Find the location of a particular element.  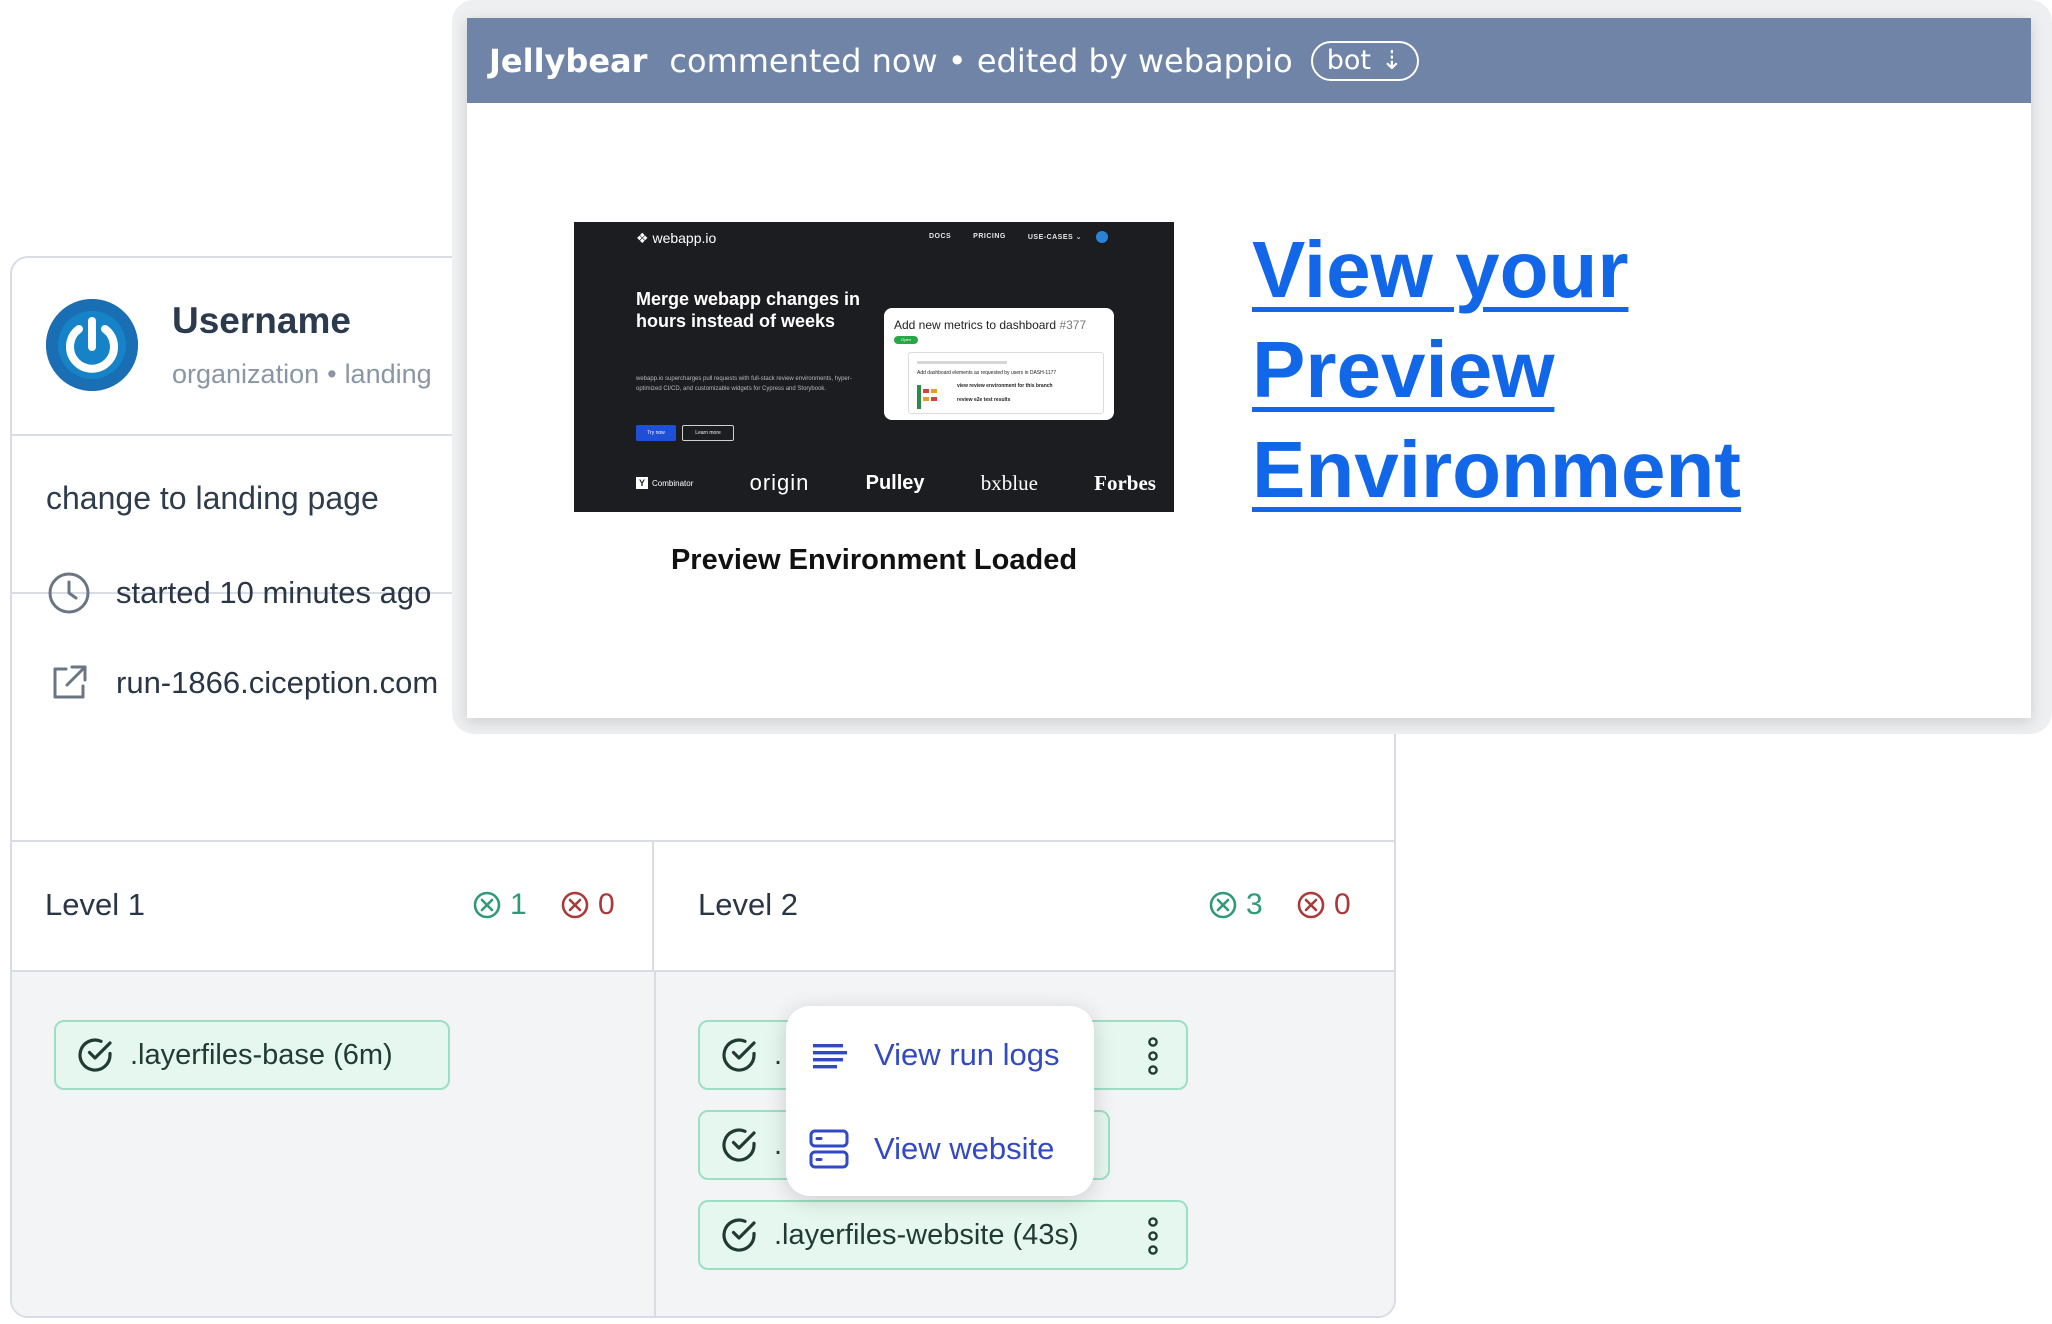

passed-value: 3 is located at coordinates (1254, 904).